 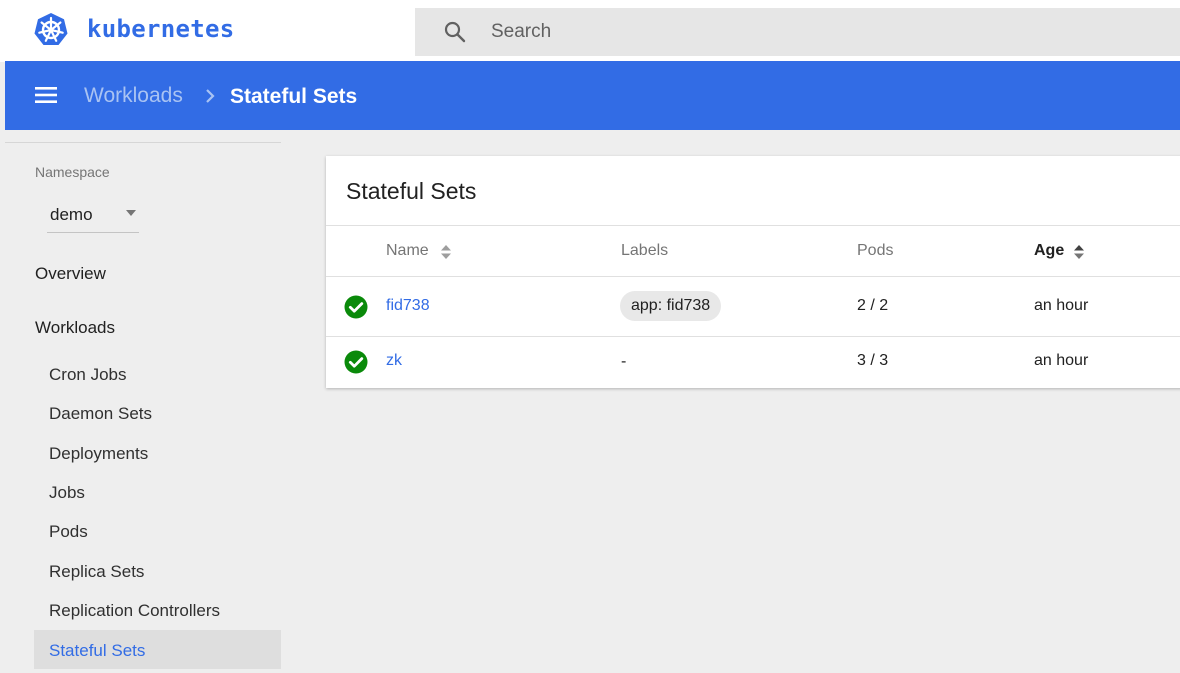 I want to click on column-header-age: Age, so click(x=1049, y=251).